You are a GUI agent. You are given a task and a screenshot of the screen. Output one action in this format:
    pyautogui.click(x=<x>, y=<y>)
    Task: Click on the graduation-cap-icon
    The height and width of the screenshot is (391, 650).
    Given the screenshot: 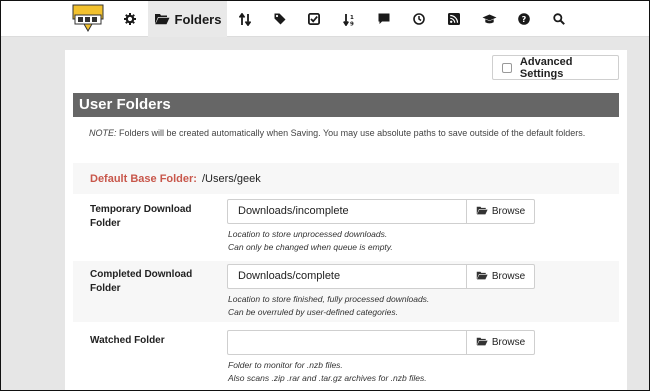 What is the action you would take?
    pyautogui.click(x=489, y=19)
    